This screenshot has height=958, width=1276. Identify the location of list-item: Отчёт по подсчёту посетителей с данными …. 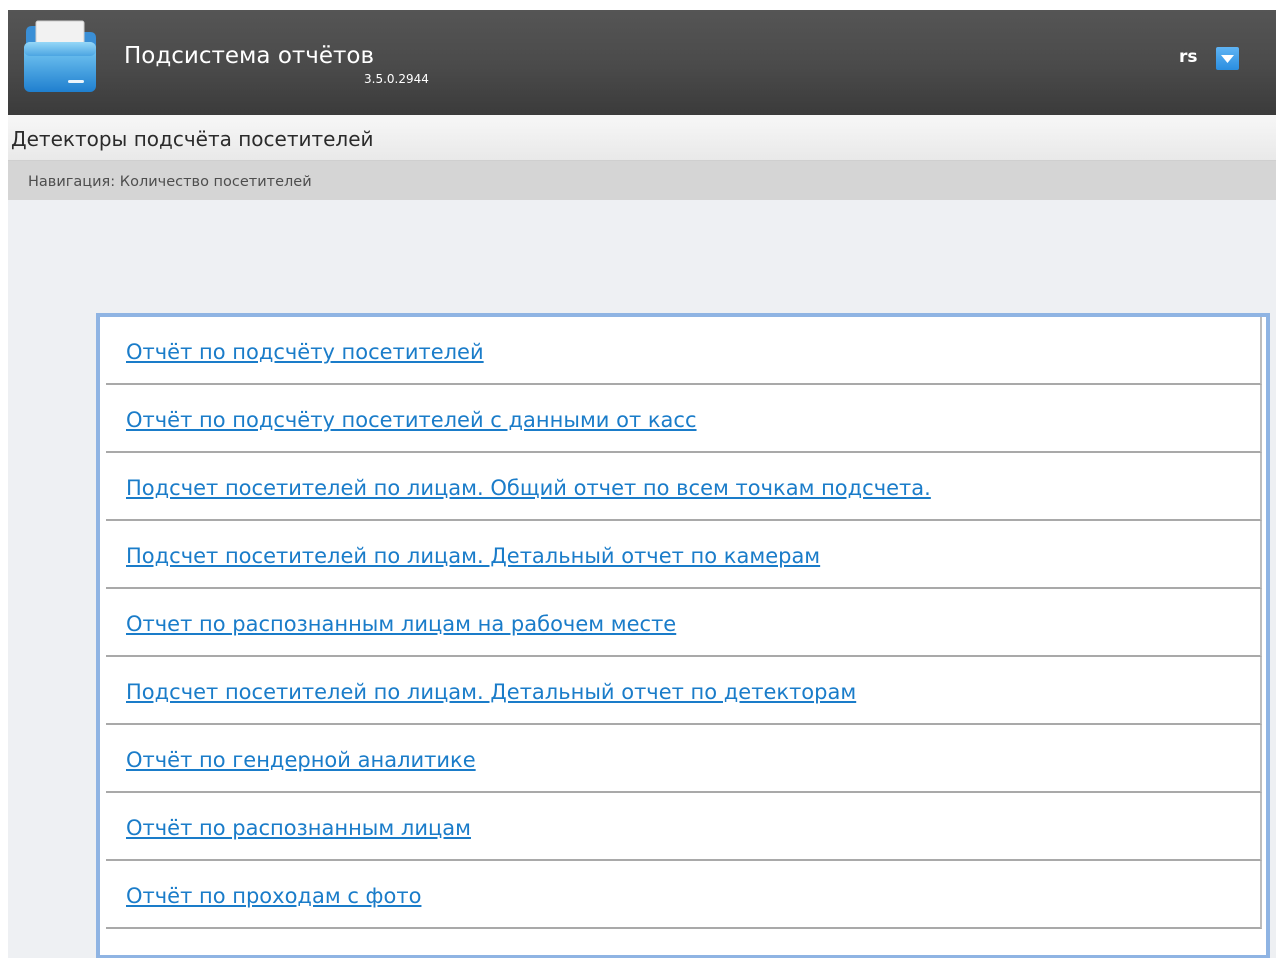
(684, 419).